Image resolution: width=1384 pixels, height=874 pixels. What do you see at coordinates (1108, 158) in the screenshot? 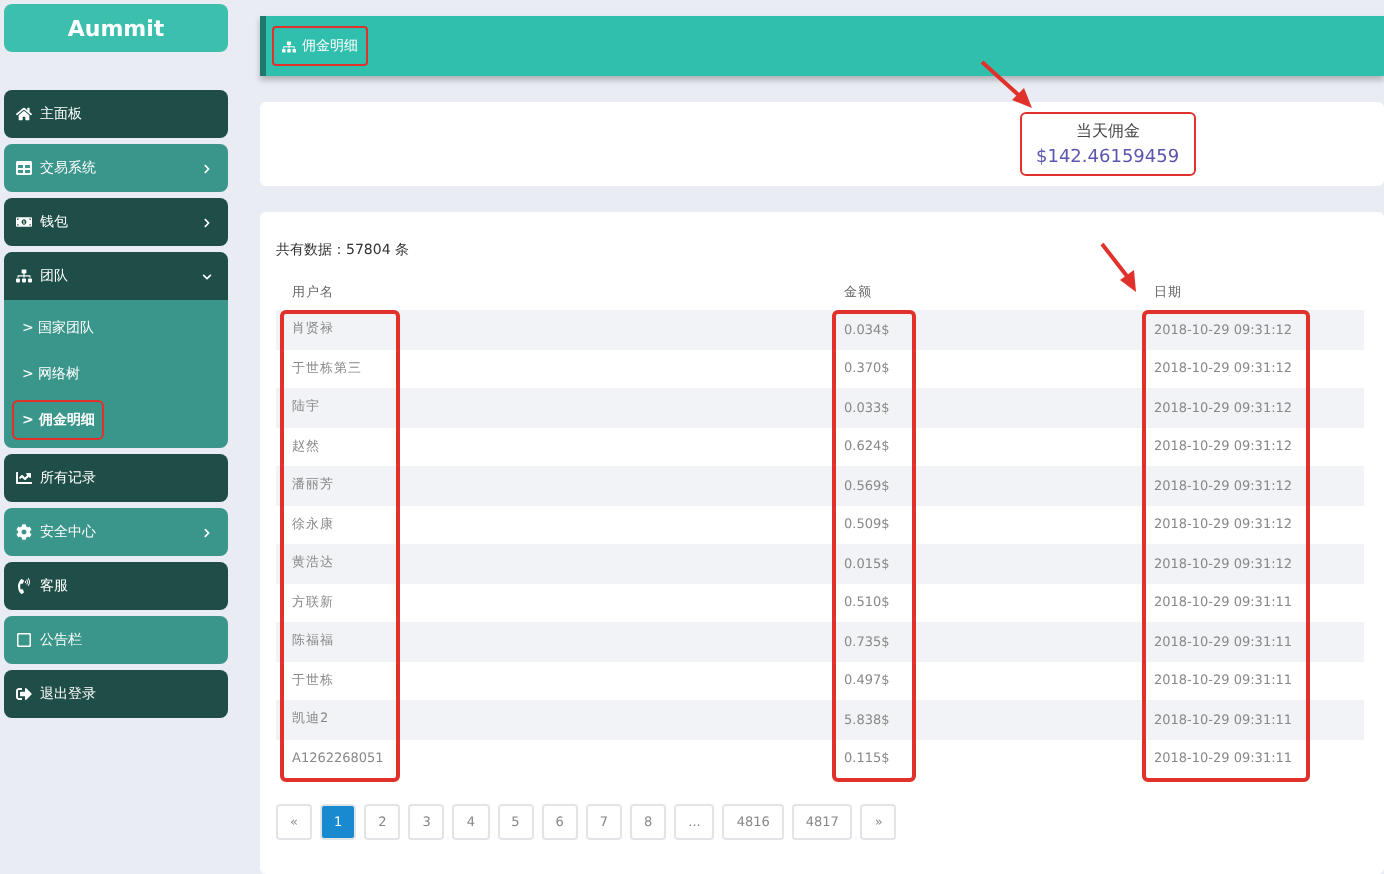
I see `stat-value: $142.46159459` at bounding box center [1108, 158].